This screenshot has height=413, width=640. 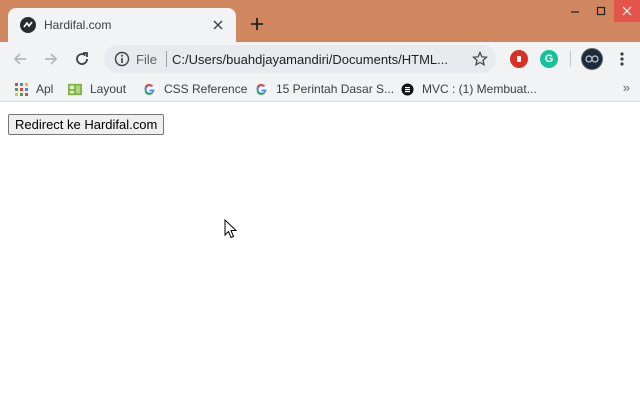 I want to click on bookmark-label: Layout, so click(x=108, y=89).